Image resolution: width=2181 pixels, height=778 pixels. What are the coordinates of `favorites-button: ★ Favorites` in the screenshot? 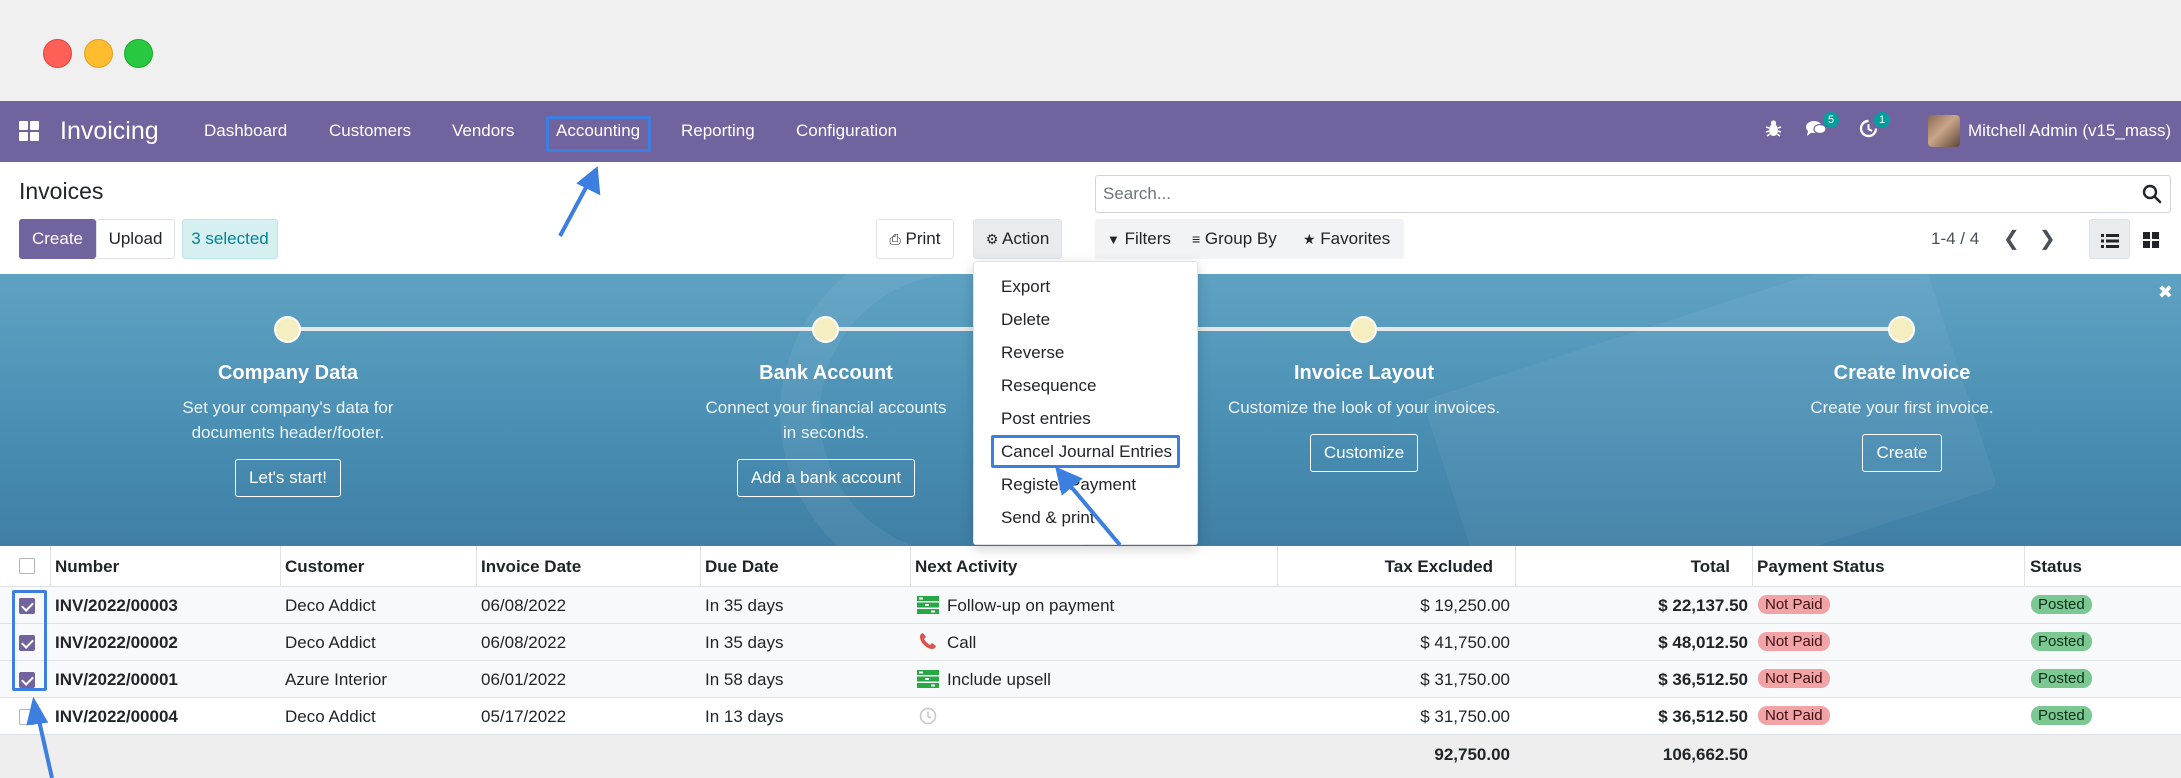 It's located at (1346, 239).